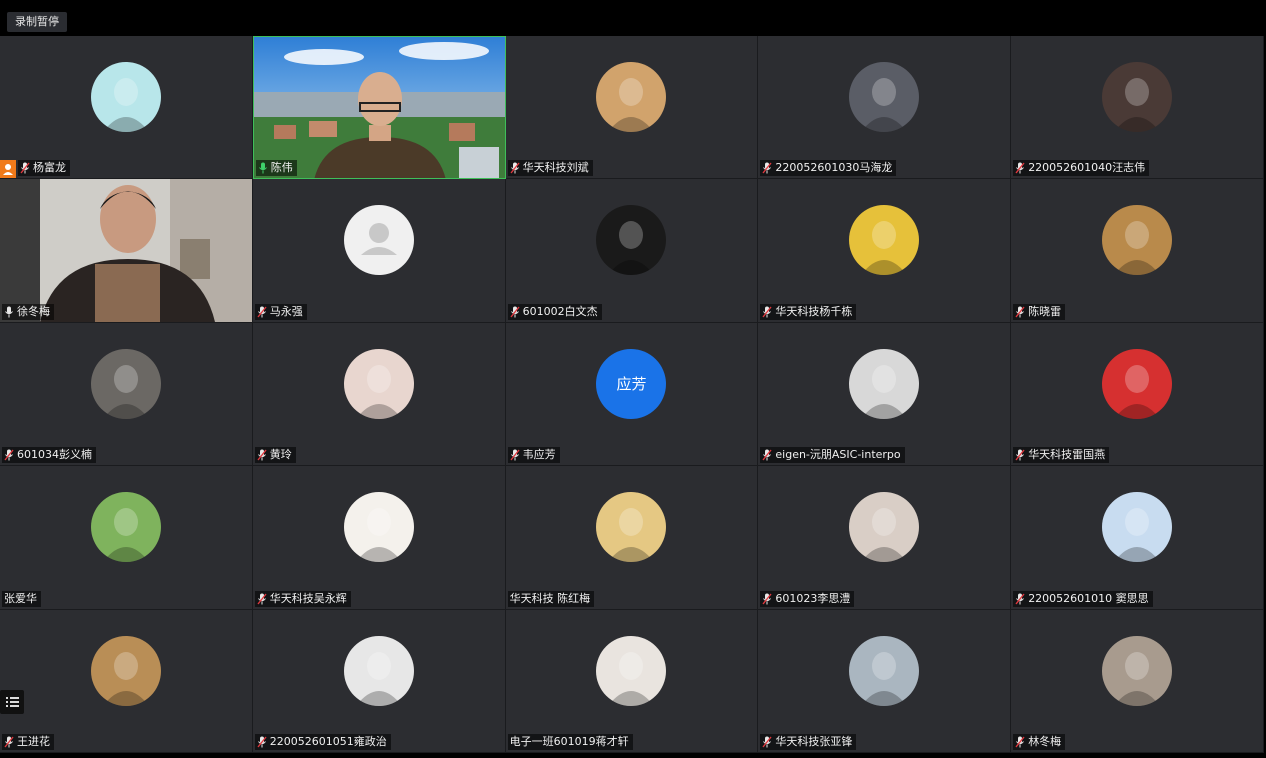 The image size is (1266, 758). I want to click on participant-name-tag: 220052601010 窦思思, so click(1083, 598).